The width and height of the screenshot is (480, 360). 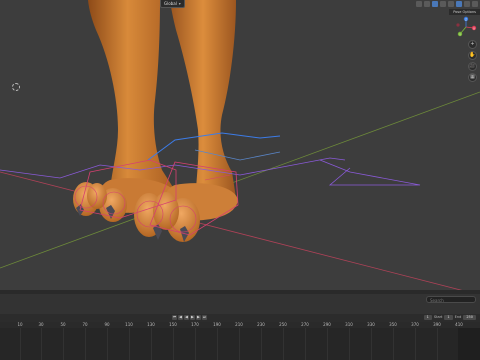 I want to click on wireframe-shade-icon, so click(x=451, y=4).